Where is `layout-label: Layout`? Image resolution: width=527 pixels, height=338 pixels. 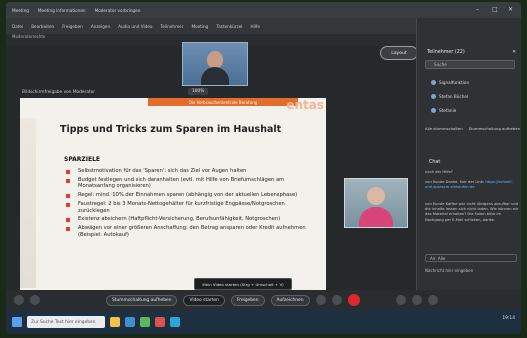 layout-label: Layout is located at coordinates (399, 53).